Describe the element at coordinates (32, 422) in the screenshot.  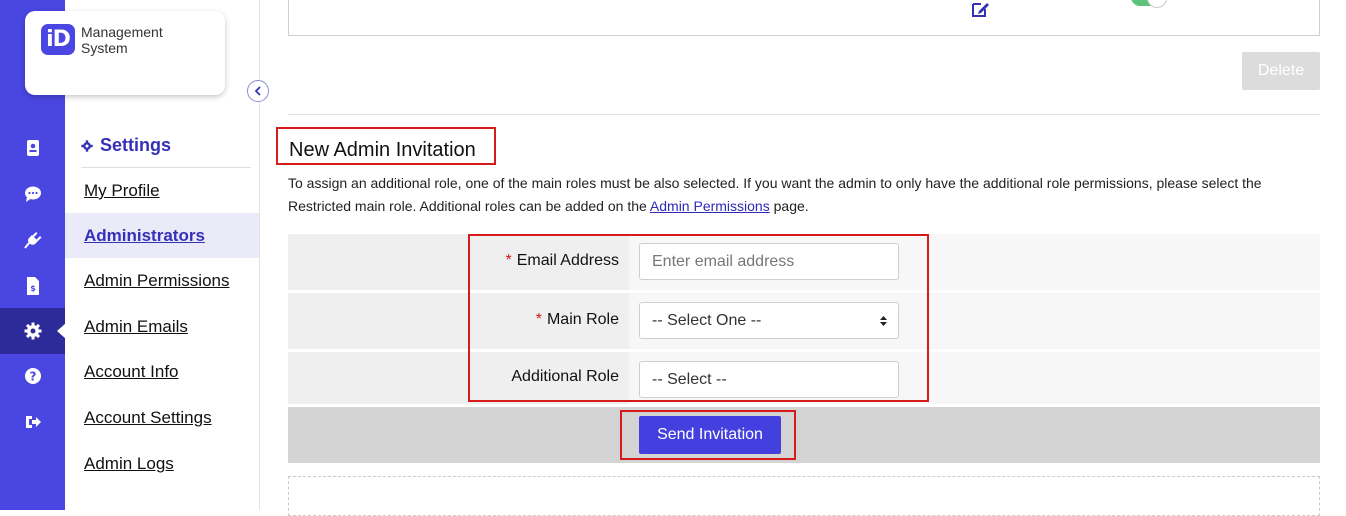
I see `logout-icon` at that location.